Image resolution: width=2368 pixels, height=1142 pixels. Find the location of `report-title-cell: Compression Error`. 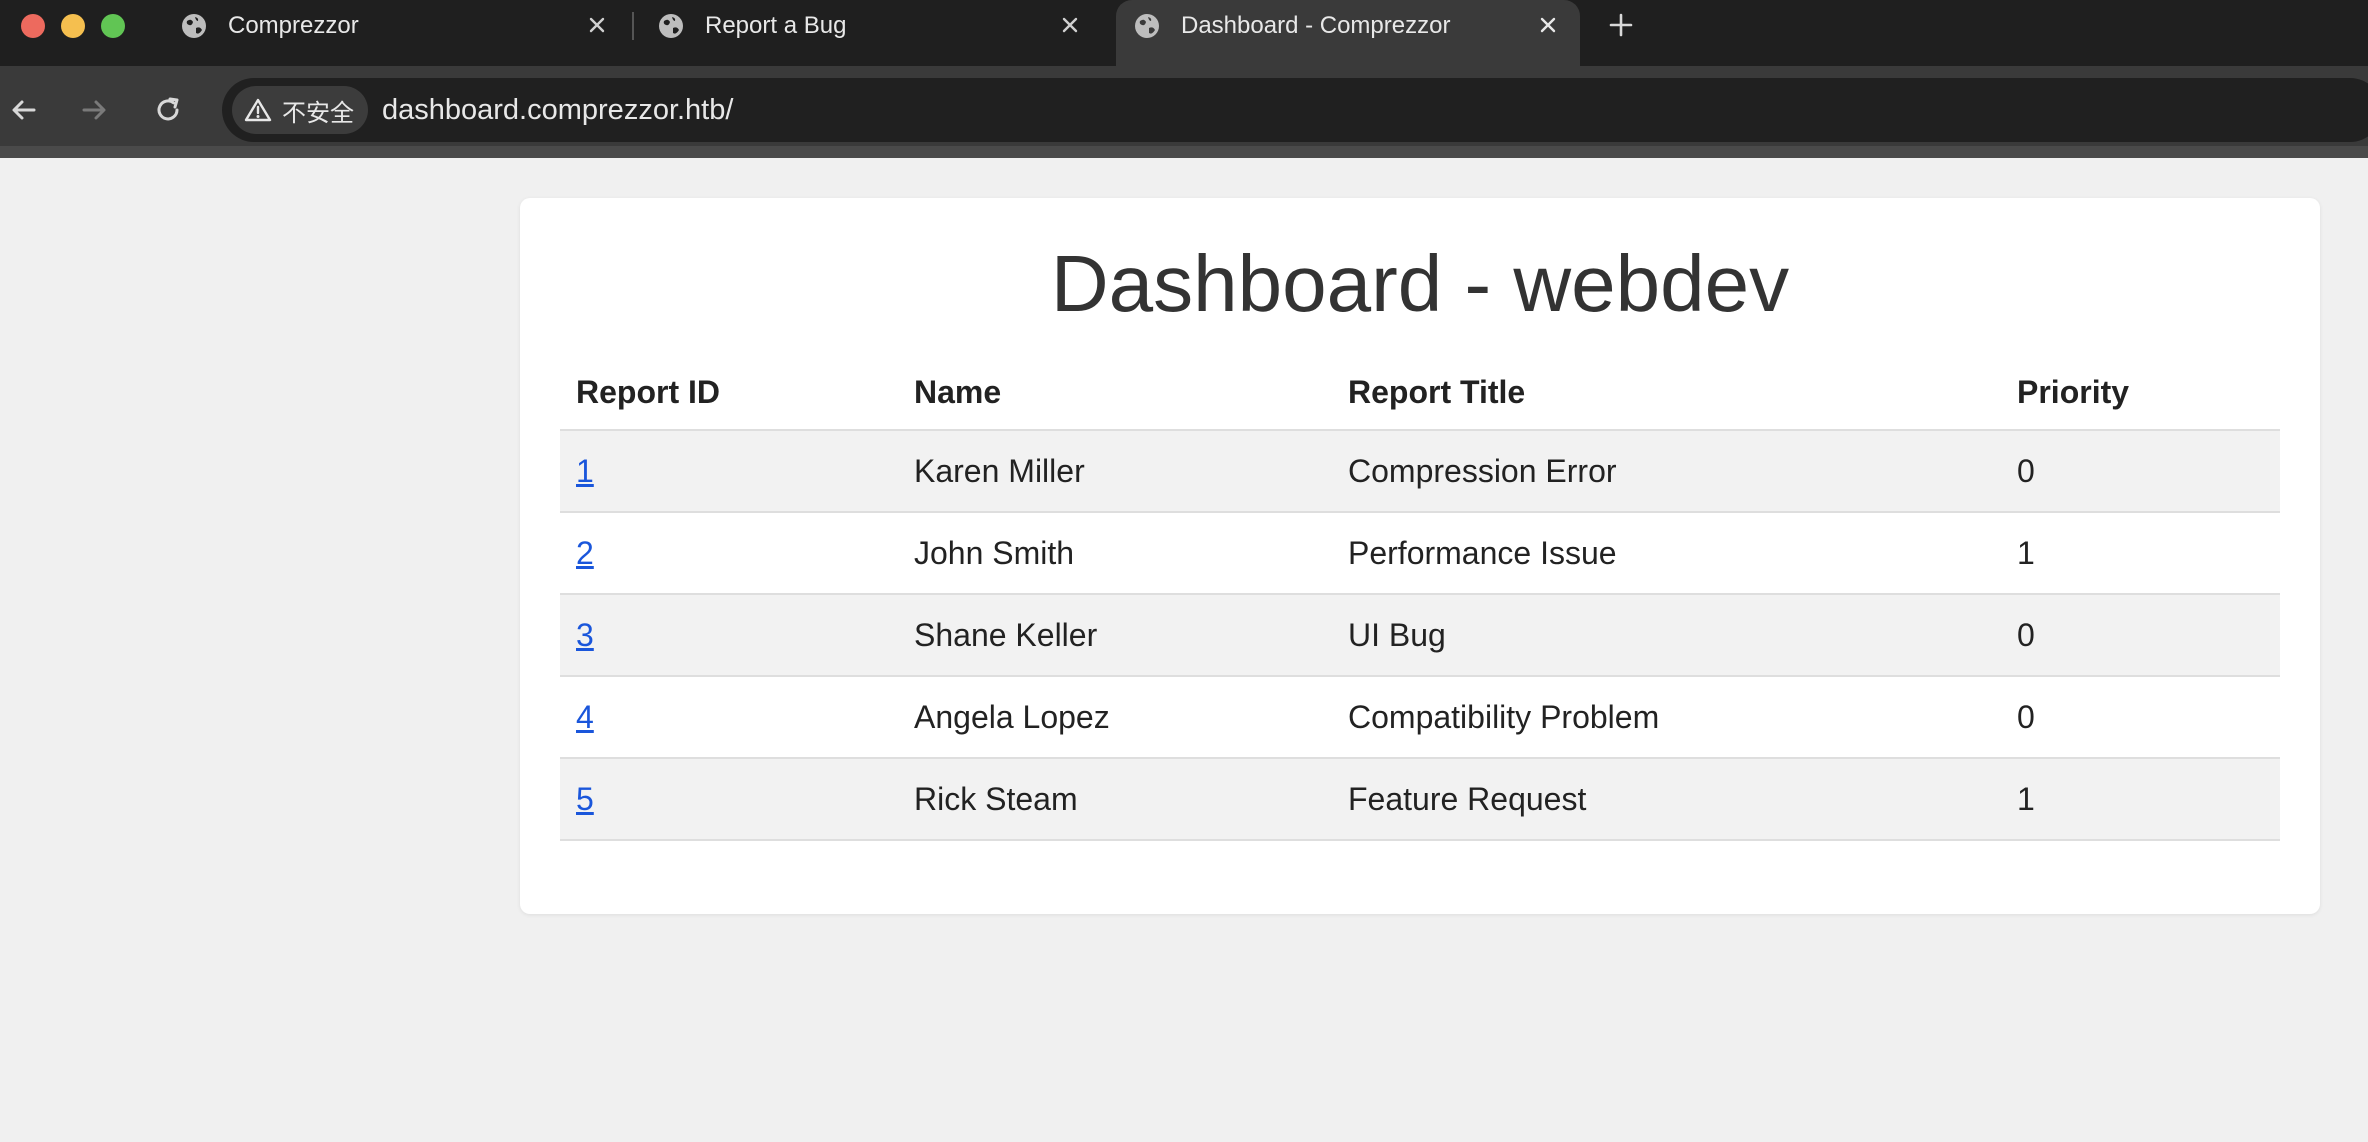

report-title-cell: Compression Error is located at coordinates (1666, 471).